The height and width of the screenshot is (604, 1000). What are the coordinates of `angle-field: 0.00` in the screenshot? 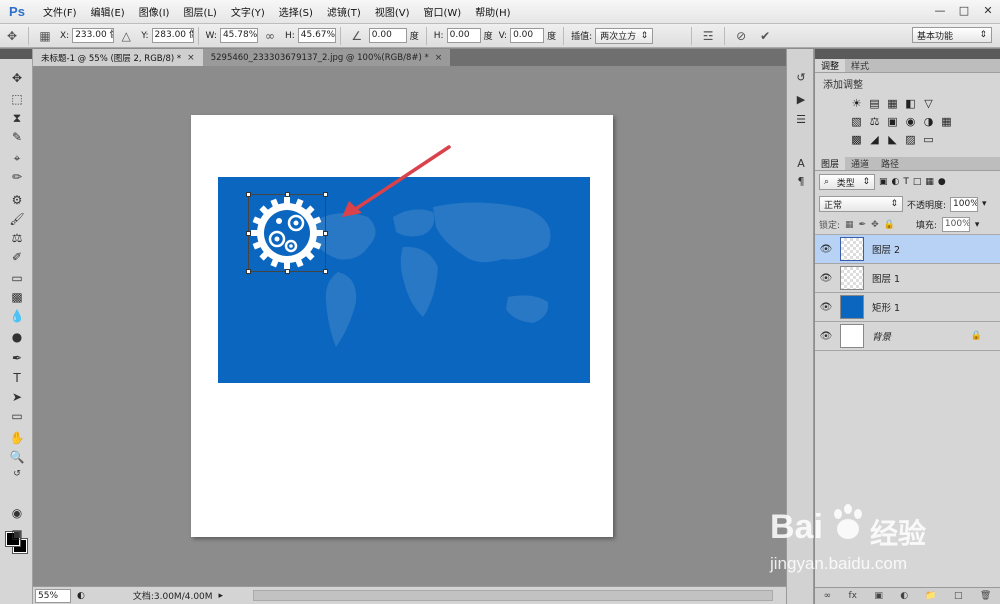 It's located at (387, 35).